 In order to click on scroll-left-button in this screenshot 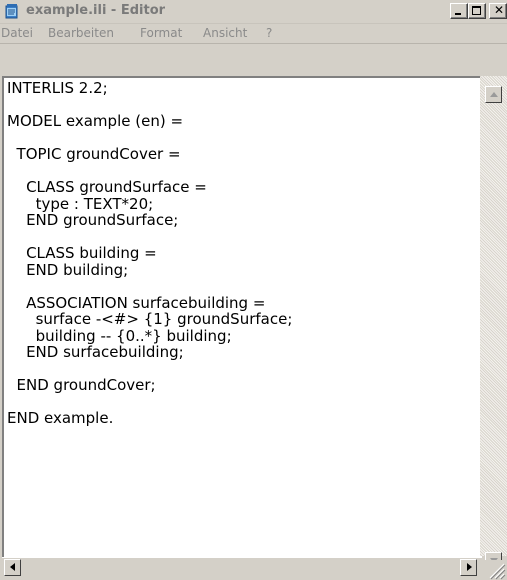, I will do `click(12, 567)`.